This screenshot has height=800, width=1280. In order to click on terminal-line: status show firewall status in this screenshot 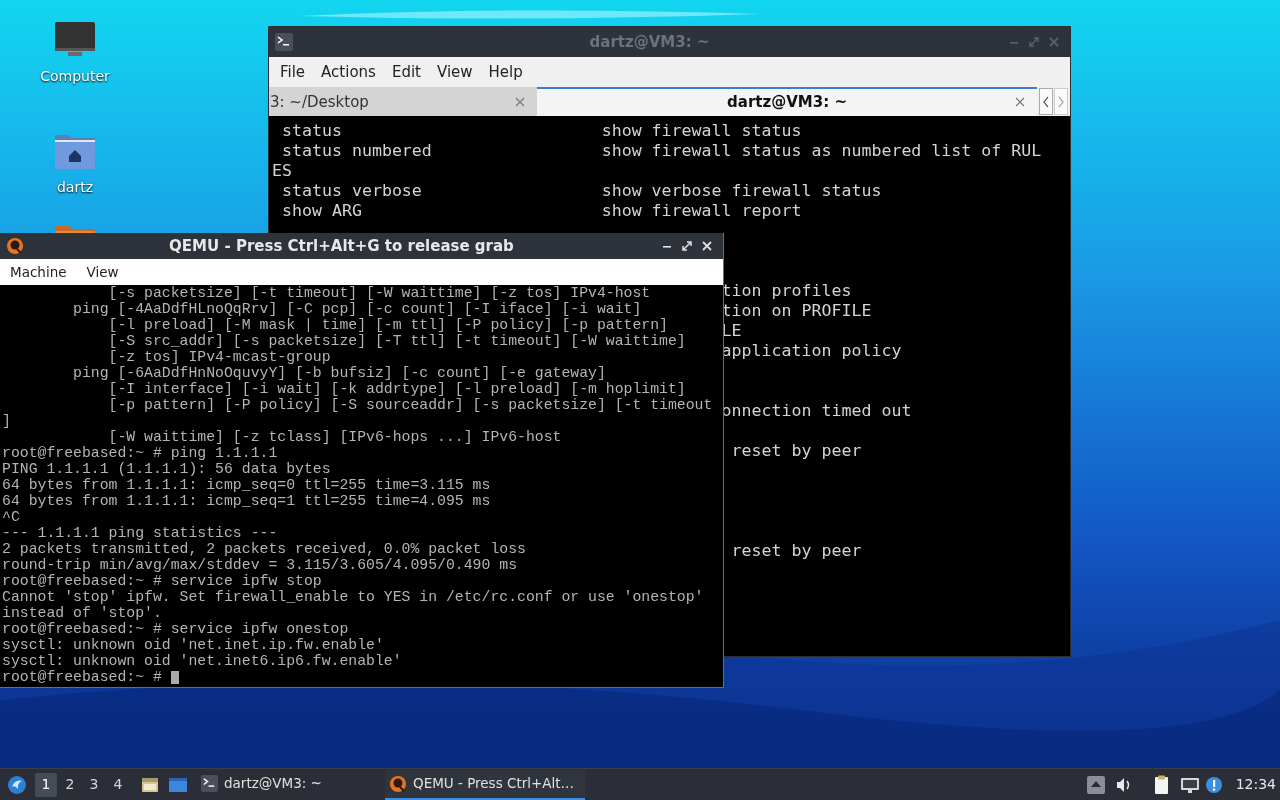, I will do `click(542, 131)`.